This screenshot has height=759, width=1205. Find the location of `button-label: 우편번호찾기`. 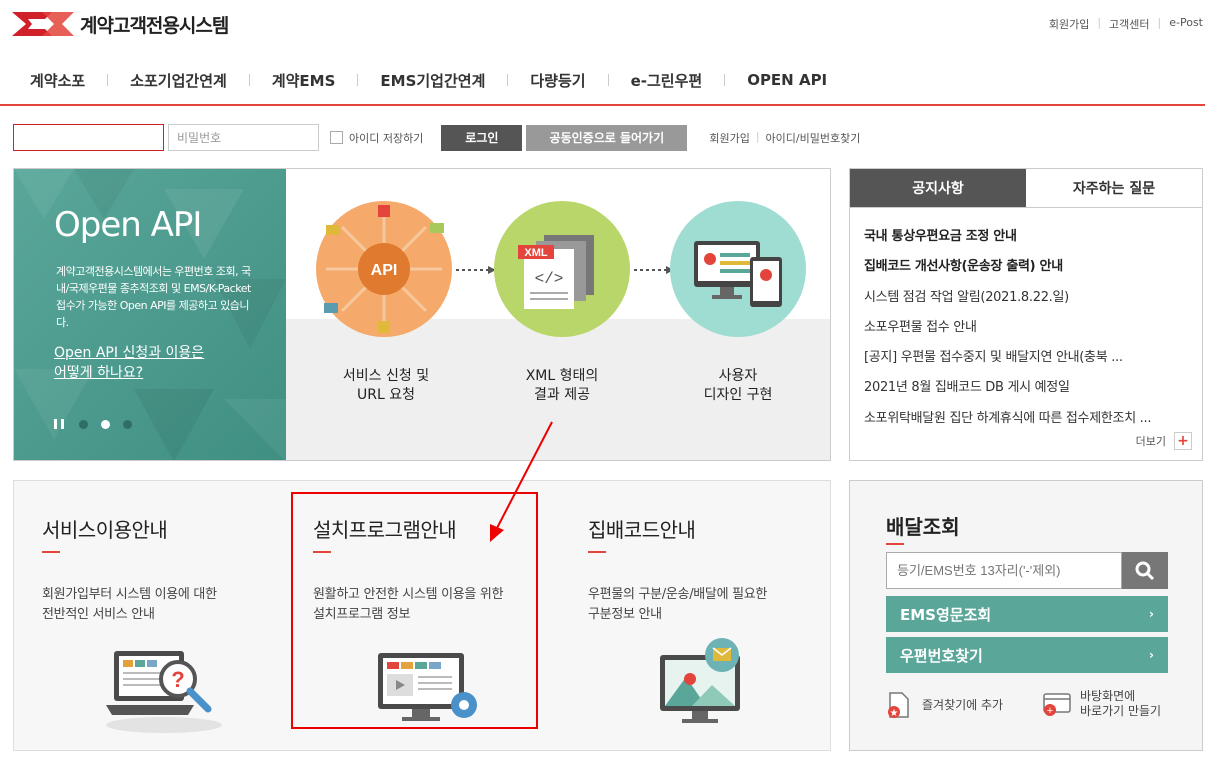

button-label: 우편번호찾기 is located at coordinates (941, 655).